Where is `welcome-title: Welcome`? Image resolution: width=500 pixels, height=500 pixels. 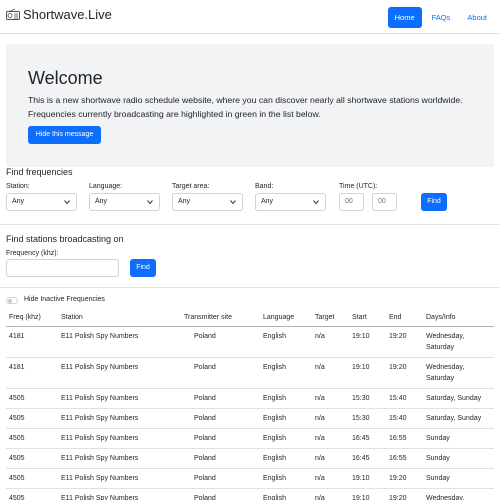 welcome-title: Welcome is located at coordinates (65, 78).